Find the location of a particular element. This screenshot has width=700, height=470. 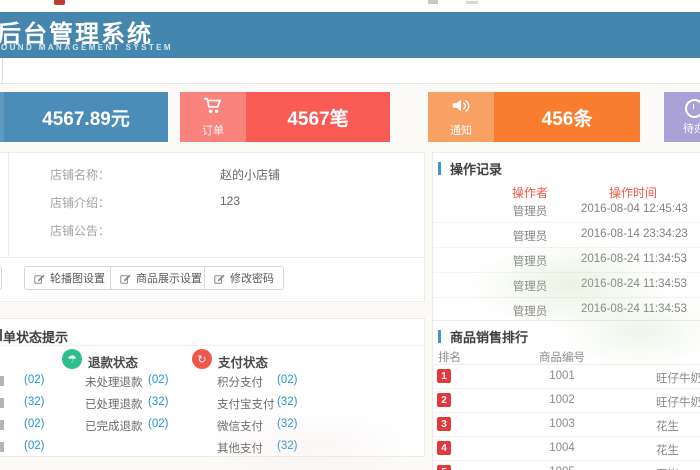

sales-rank-row: 3 1003 花生 is located at coordinates (566, 424).